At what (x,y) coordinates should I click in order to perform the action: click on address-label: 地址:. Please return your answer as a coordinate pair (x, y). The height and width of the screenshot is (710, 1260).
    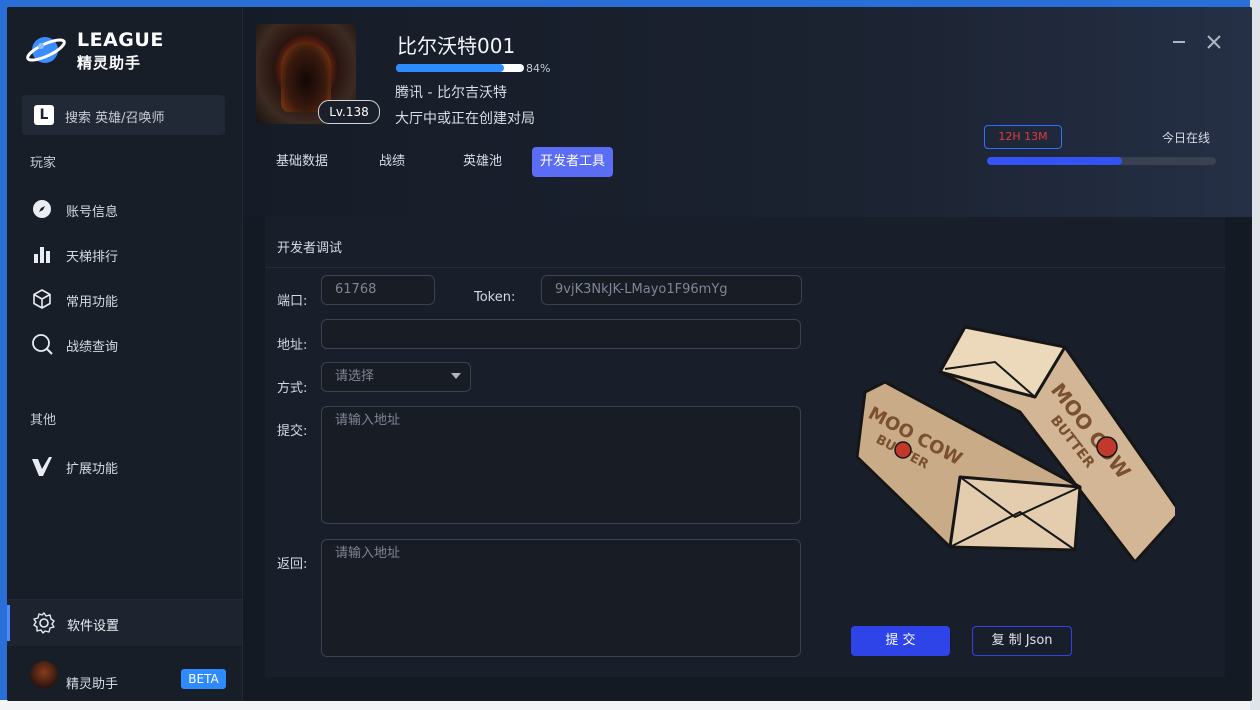
    Looking at the image, I should click on (292, 345).